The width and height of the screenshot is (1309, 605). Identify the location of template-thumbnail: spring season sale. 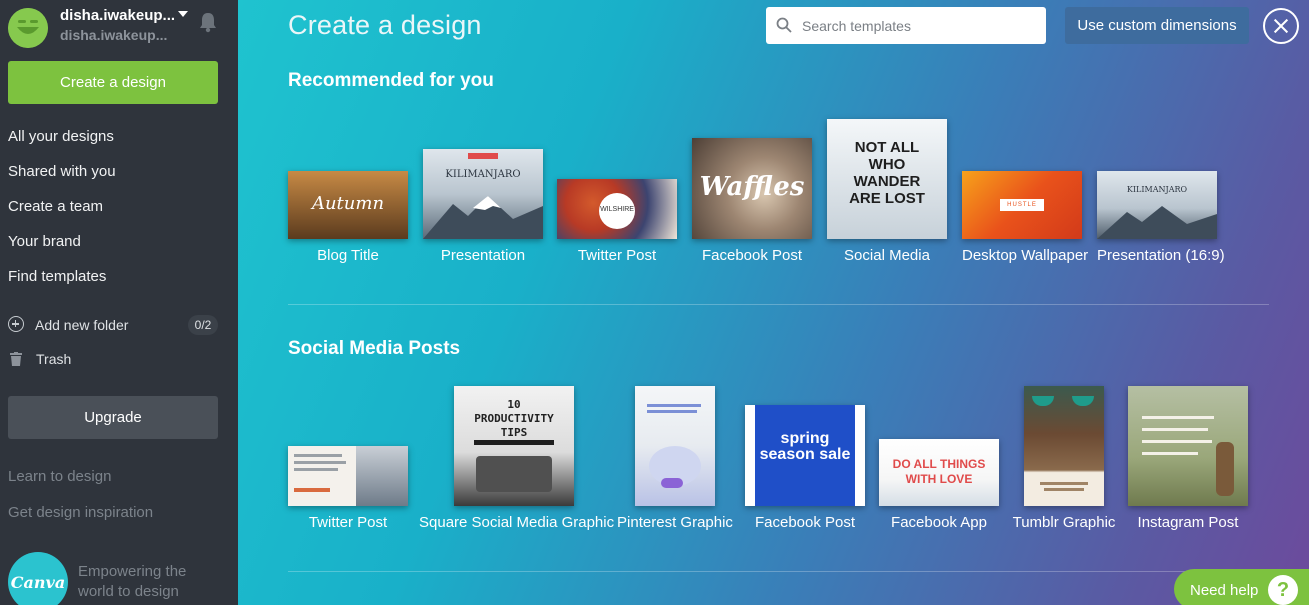
(805, 455).